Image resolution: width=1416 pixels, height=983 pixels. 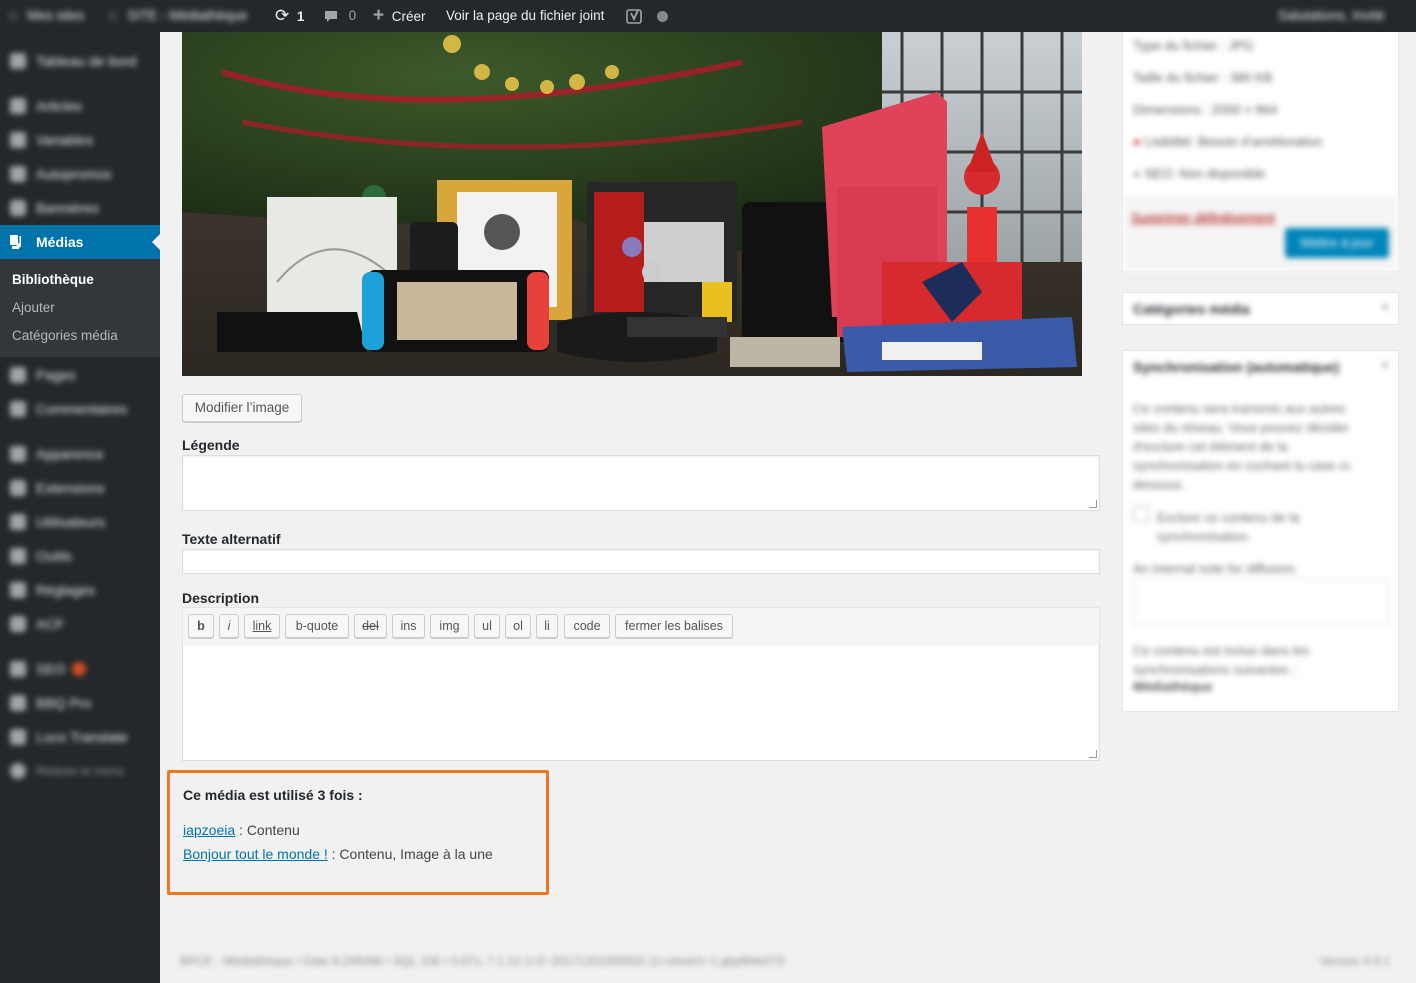 What do you see at coordinates (399, 16) in the screenshot?
I see `new-content-button: + Créer` at bounding box center [399, 16].